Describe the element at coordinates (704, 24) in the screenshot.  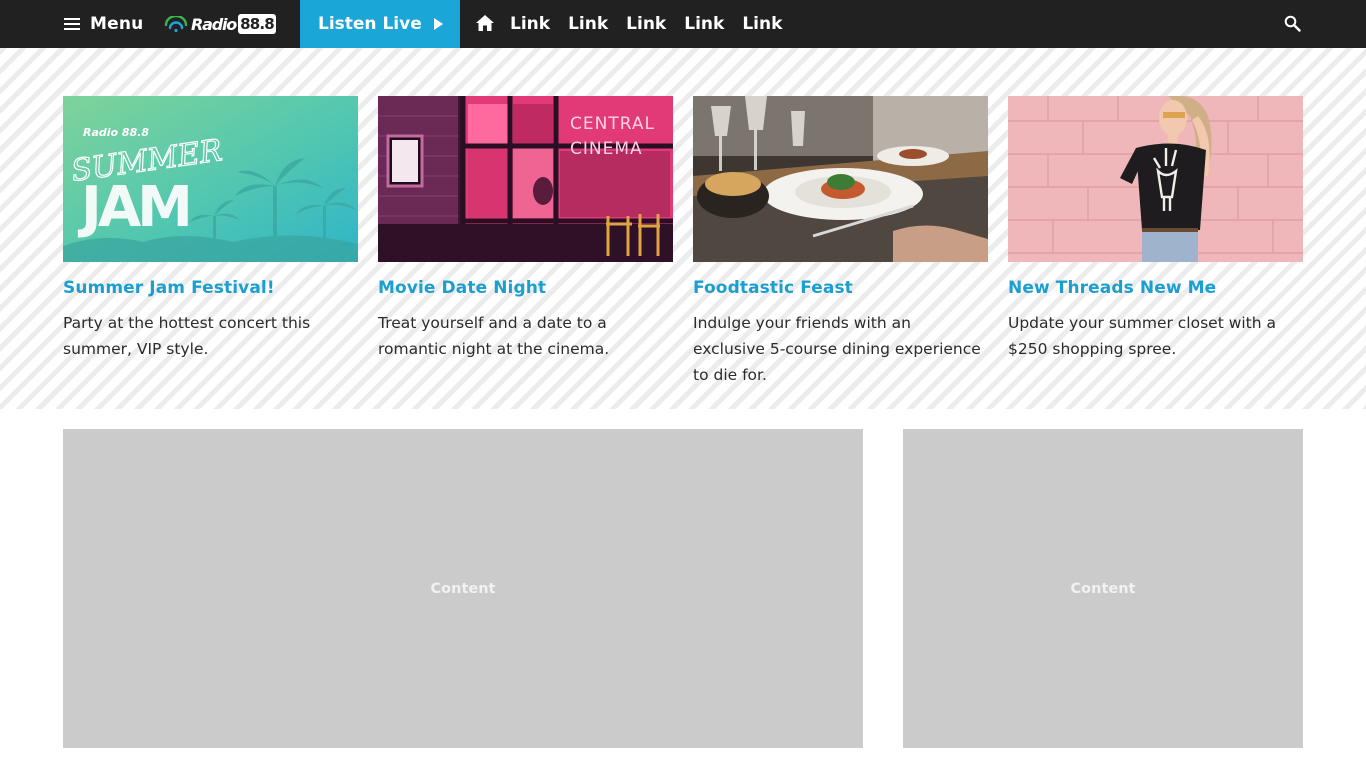
I see `nav-link-4: Link` at that location.